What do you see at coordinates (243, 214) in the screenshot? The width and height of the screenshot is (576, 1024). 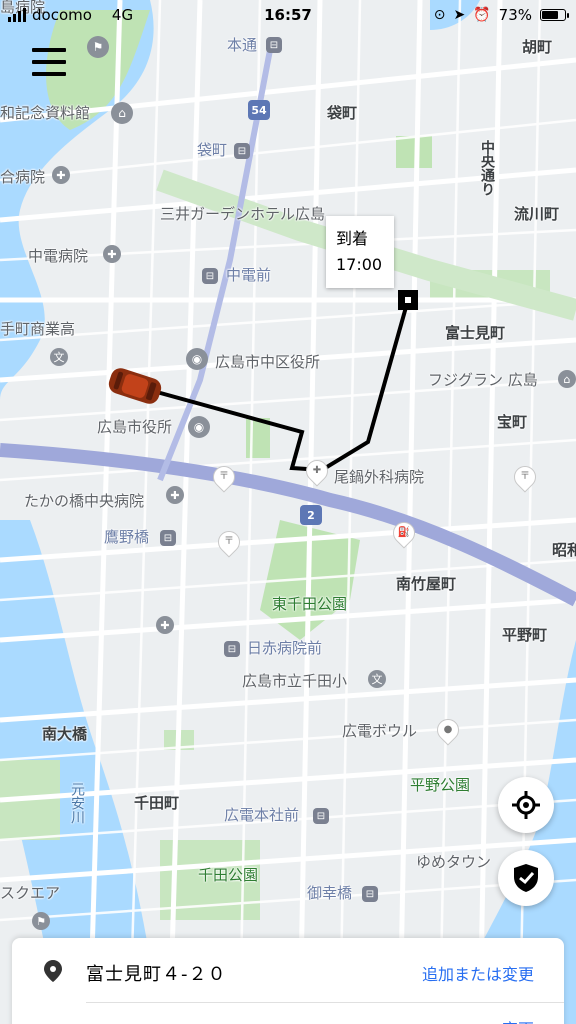 I see `map-label-hotel: 三井ガーデンホテル広島` at bounding box center [243, 214].